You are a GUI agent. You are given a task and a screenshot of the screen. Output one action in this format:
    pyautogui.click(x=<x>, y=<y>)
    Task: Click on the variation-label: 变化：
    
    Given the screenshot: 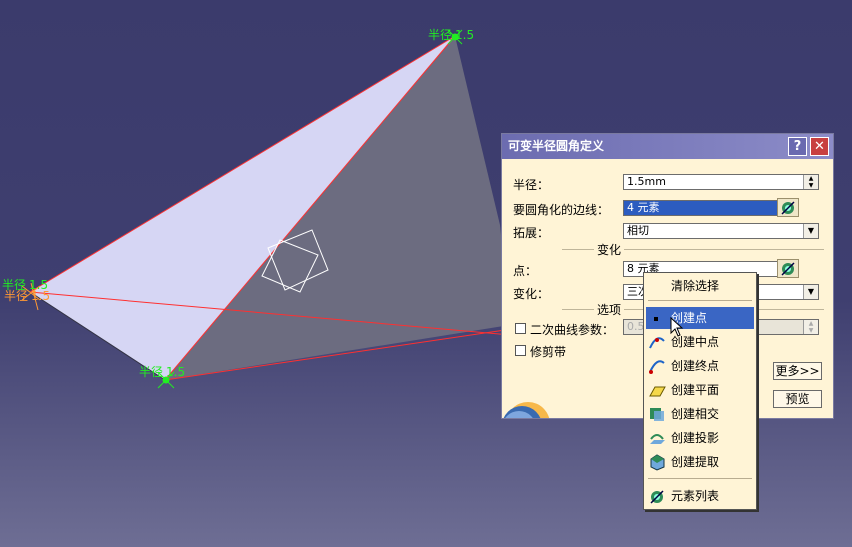 What is the action you would take?
    pyautogui.click(x=531, y=294)
    